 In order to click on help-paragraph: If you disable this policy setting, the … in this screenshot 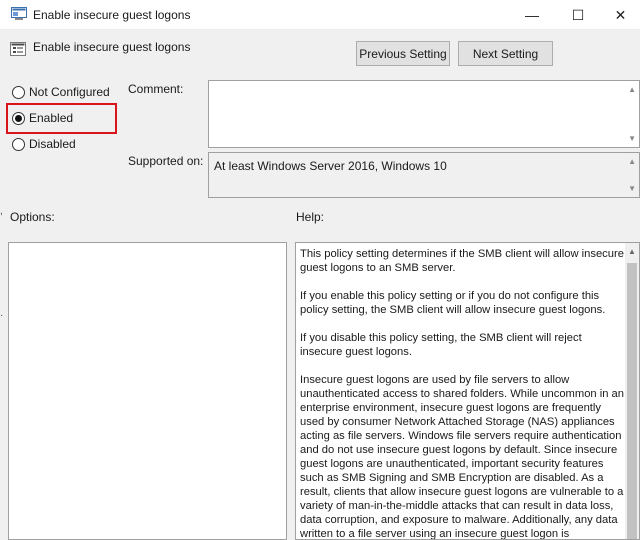, I will do `click(441, 345)`.